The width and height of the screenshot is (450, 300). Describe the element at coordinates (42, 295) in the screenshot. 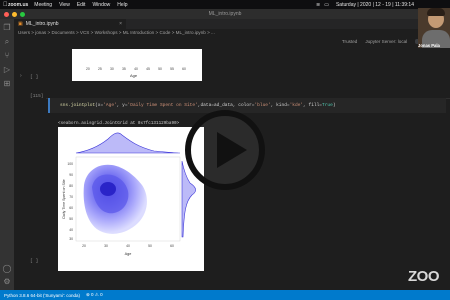

I see `python-interpreter-status: Python 3.8.6 64-bit ('Sunyami': conda)` at that location.